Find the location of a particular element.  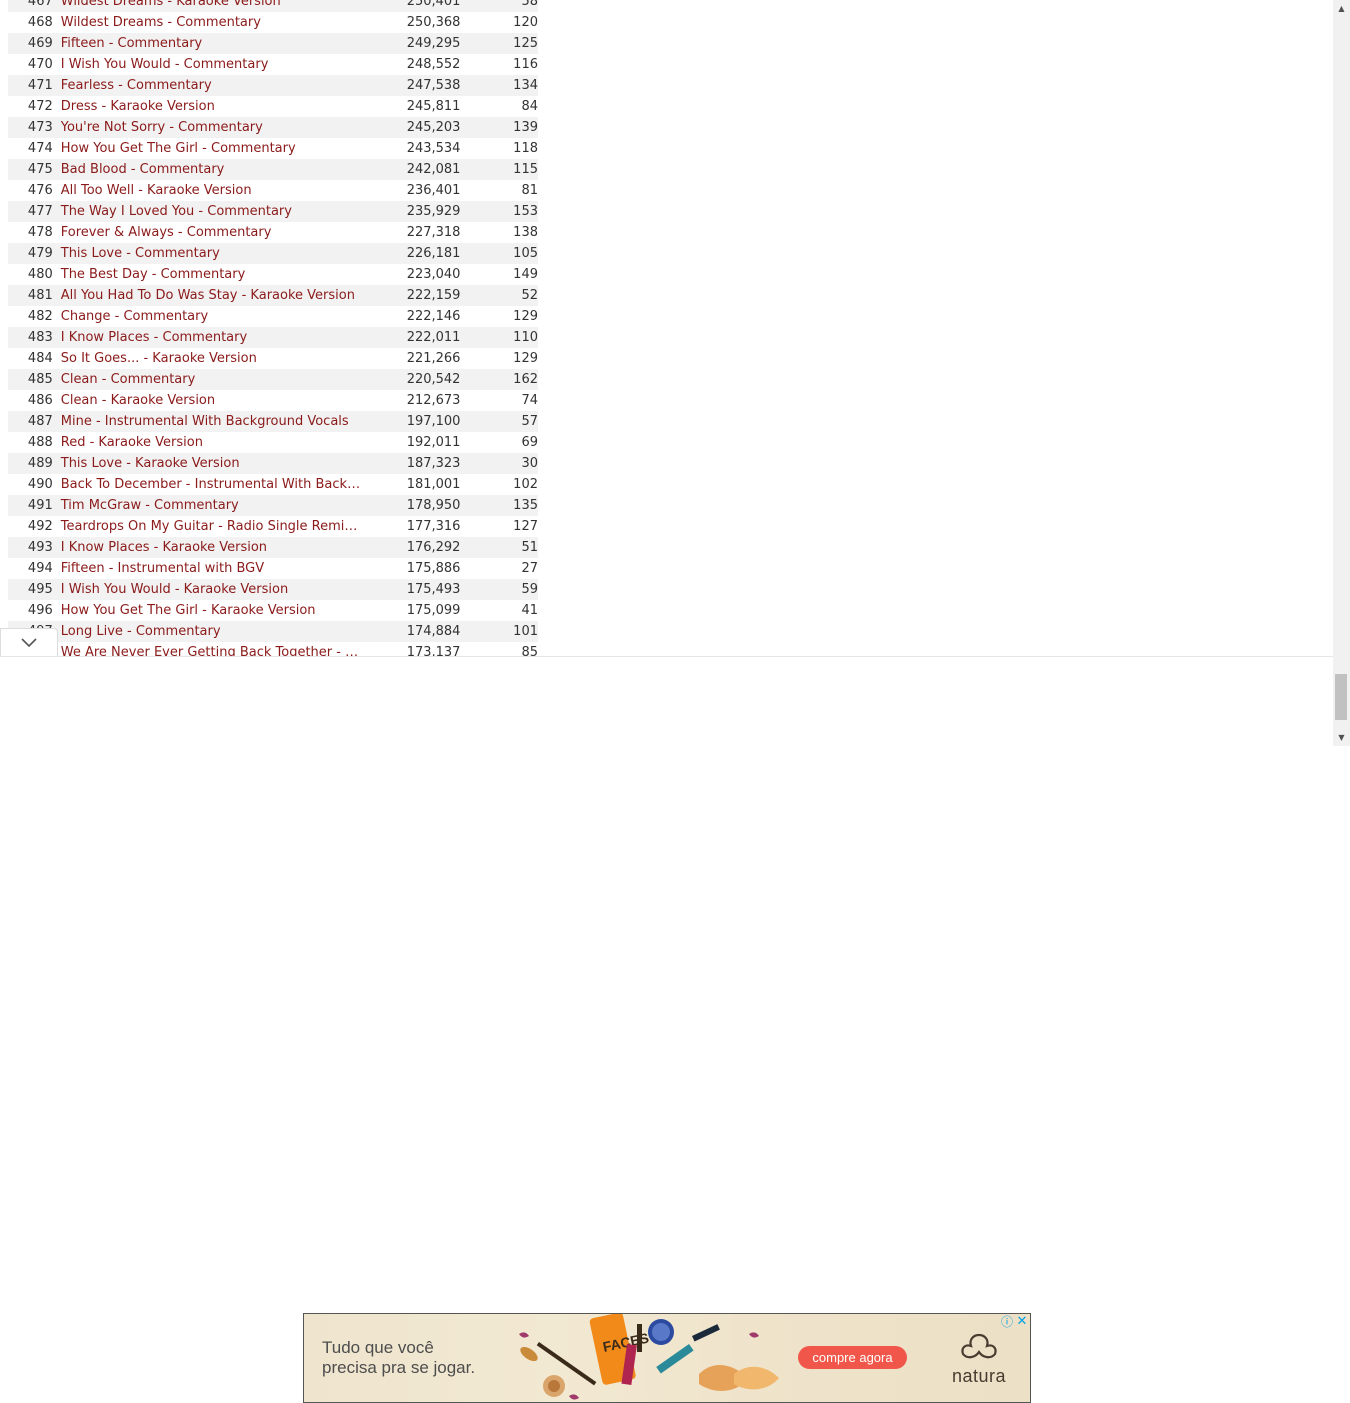

table-row: 468 Wildest Dreams - Commentary 250,368 120 is located at coordinates (273, 22).